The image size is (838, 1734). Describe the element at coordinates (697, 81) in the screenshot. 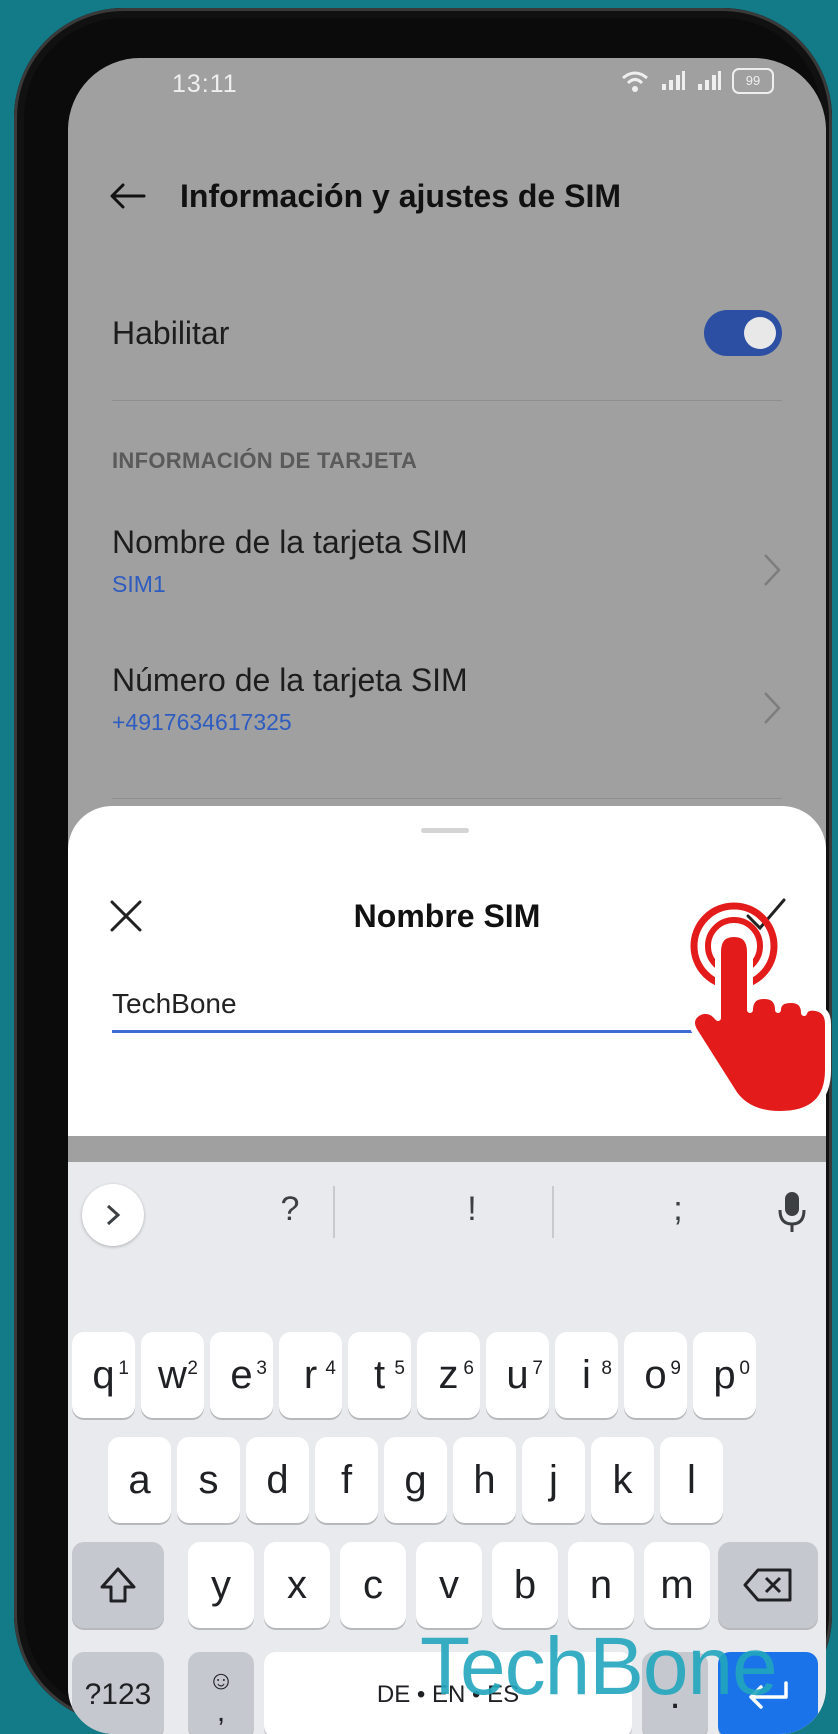

I see `status-icons: 99` at that location.